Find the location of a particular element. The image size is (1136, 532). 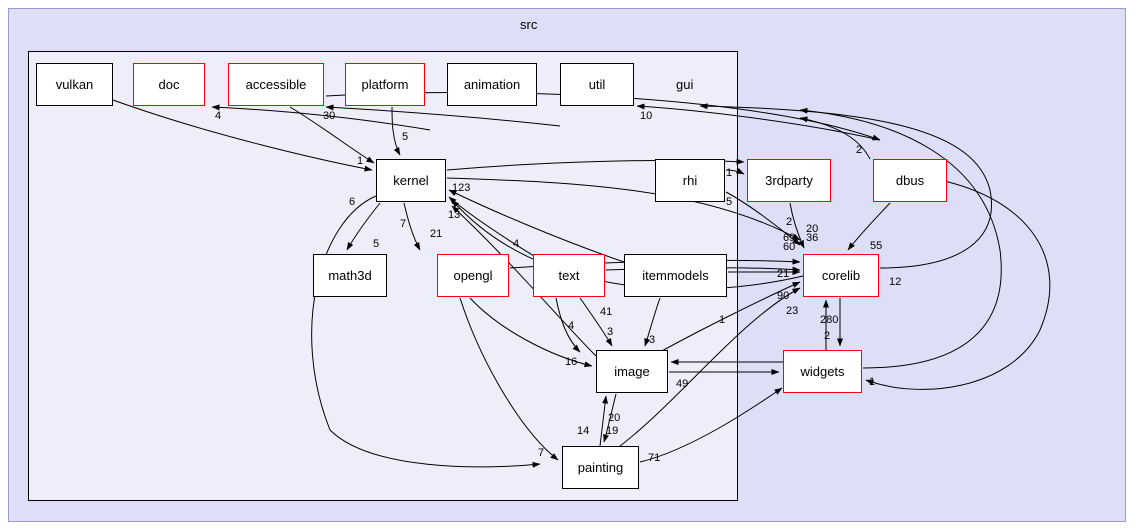

cluster-gui-label: gui is located at coordinates (685, 84).